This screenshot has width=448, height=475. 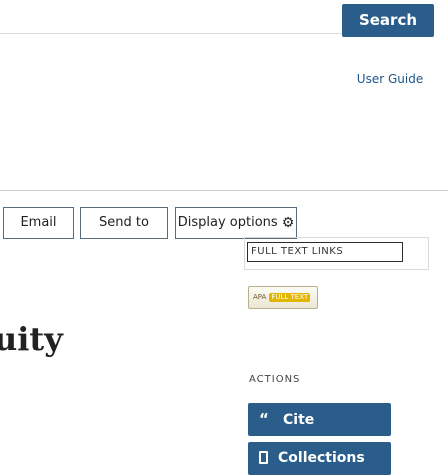 I want to click on bookmark-icon, so click(x=263, y=457).